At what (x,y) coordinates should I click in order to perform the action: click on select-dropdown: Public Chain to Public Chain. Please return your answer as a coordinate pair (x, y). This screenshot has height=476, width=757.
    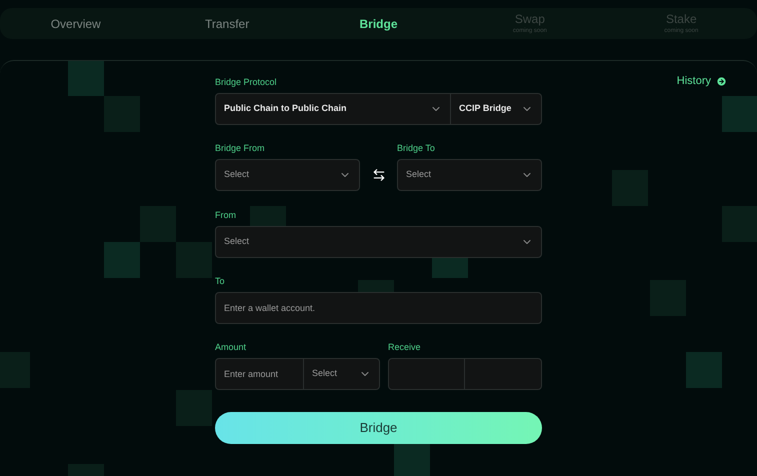
    Looking at the image, I should click on (333, 109).